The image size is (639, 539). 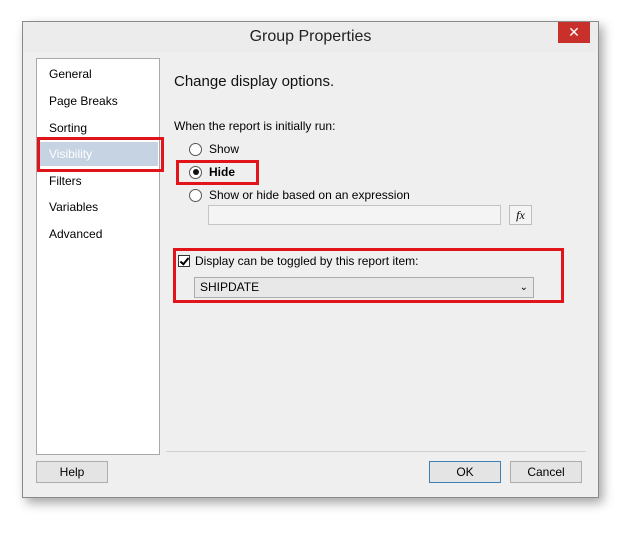 I want to click on sidebar-item-page-breaks: Page Breaks, so click(x=98, y=101).